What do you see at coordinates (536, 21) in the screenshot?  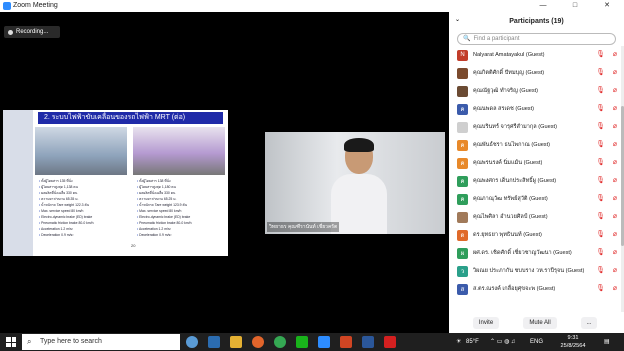 I see `participants-header: ⌄ Participants (19)` at bounding box center [536, 21].